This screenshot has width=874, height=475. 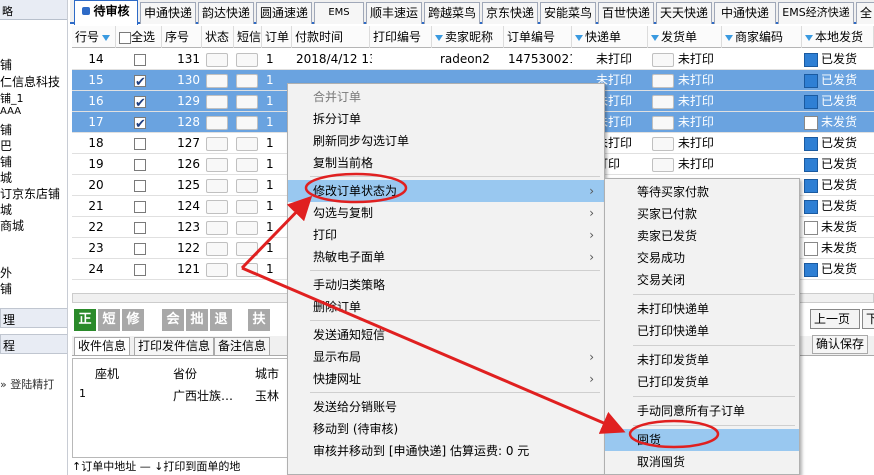 What do you see at coordinates (840, 344) in the screenshot?
I see `confirm-save-button: 确认保存` at bounding box center [840, 344].